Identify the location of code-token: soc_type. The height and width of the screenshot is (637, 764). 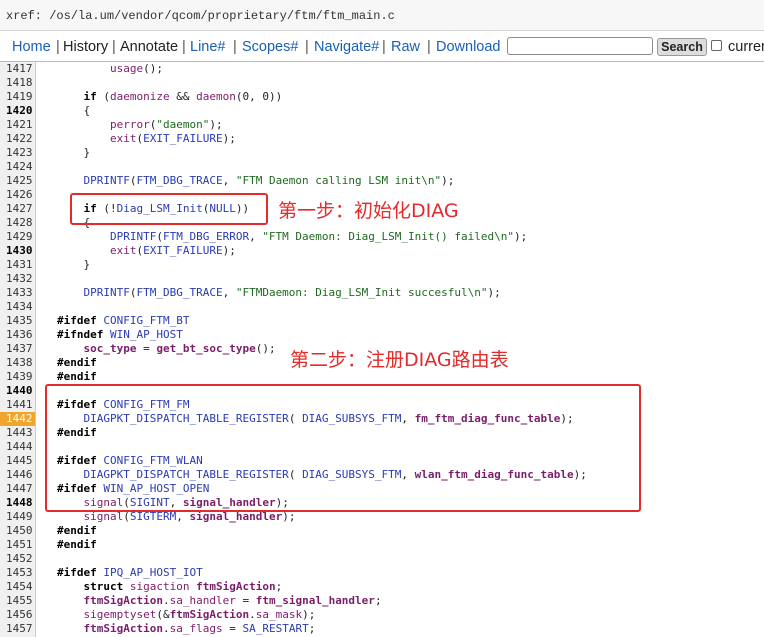
(110, 348).